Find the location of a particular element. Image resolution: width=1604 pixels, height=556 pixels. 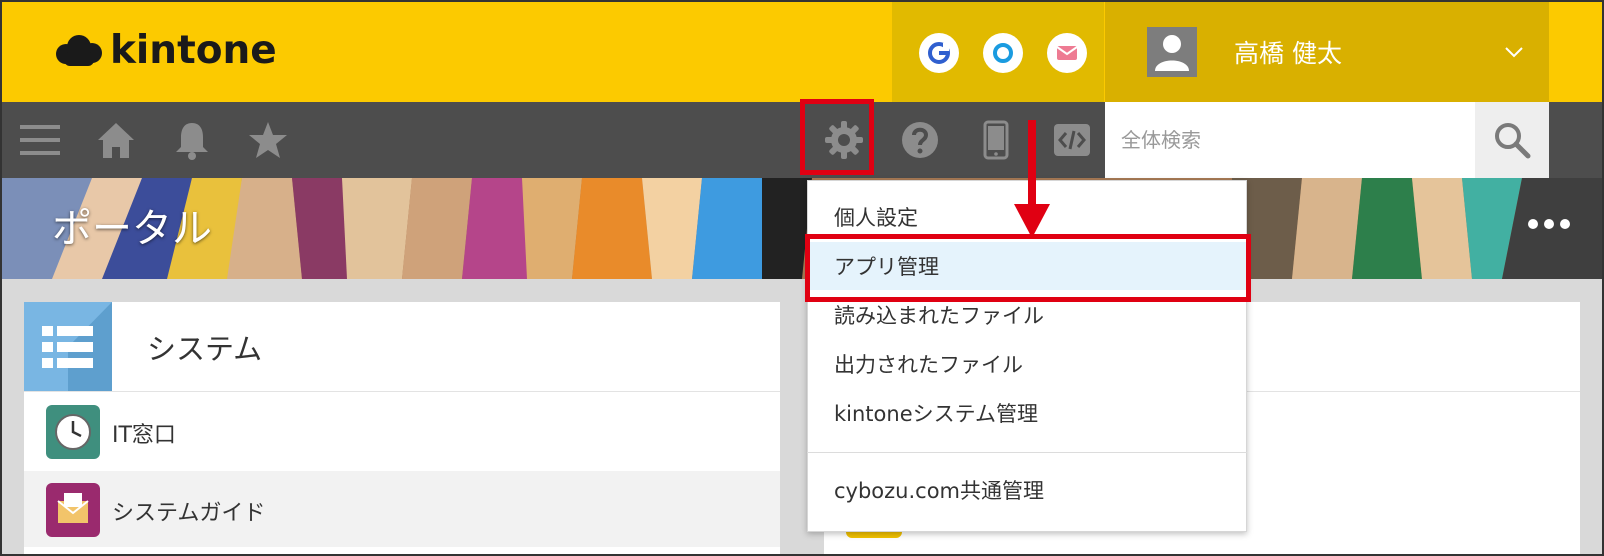

app-row-it-desk: IT窓口 is located at coordinates (402, 431).